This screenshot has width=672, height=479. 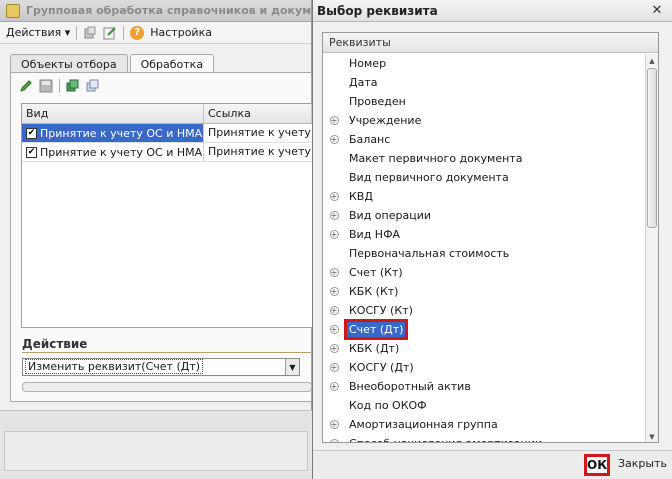 I want to click on status-area, so click(x=156, y=444).